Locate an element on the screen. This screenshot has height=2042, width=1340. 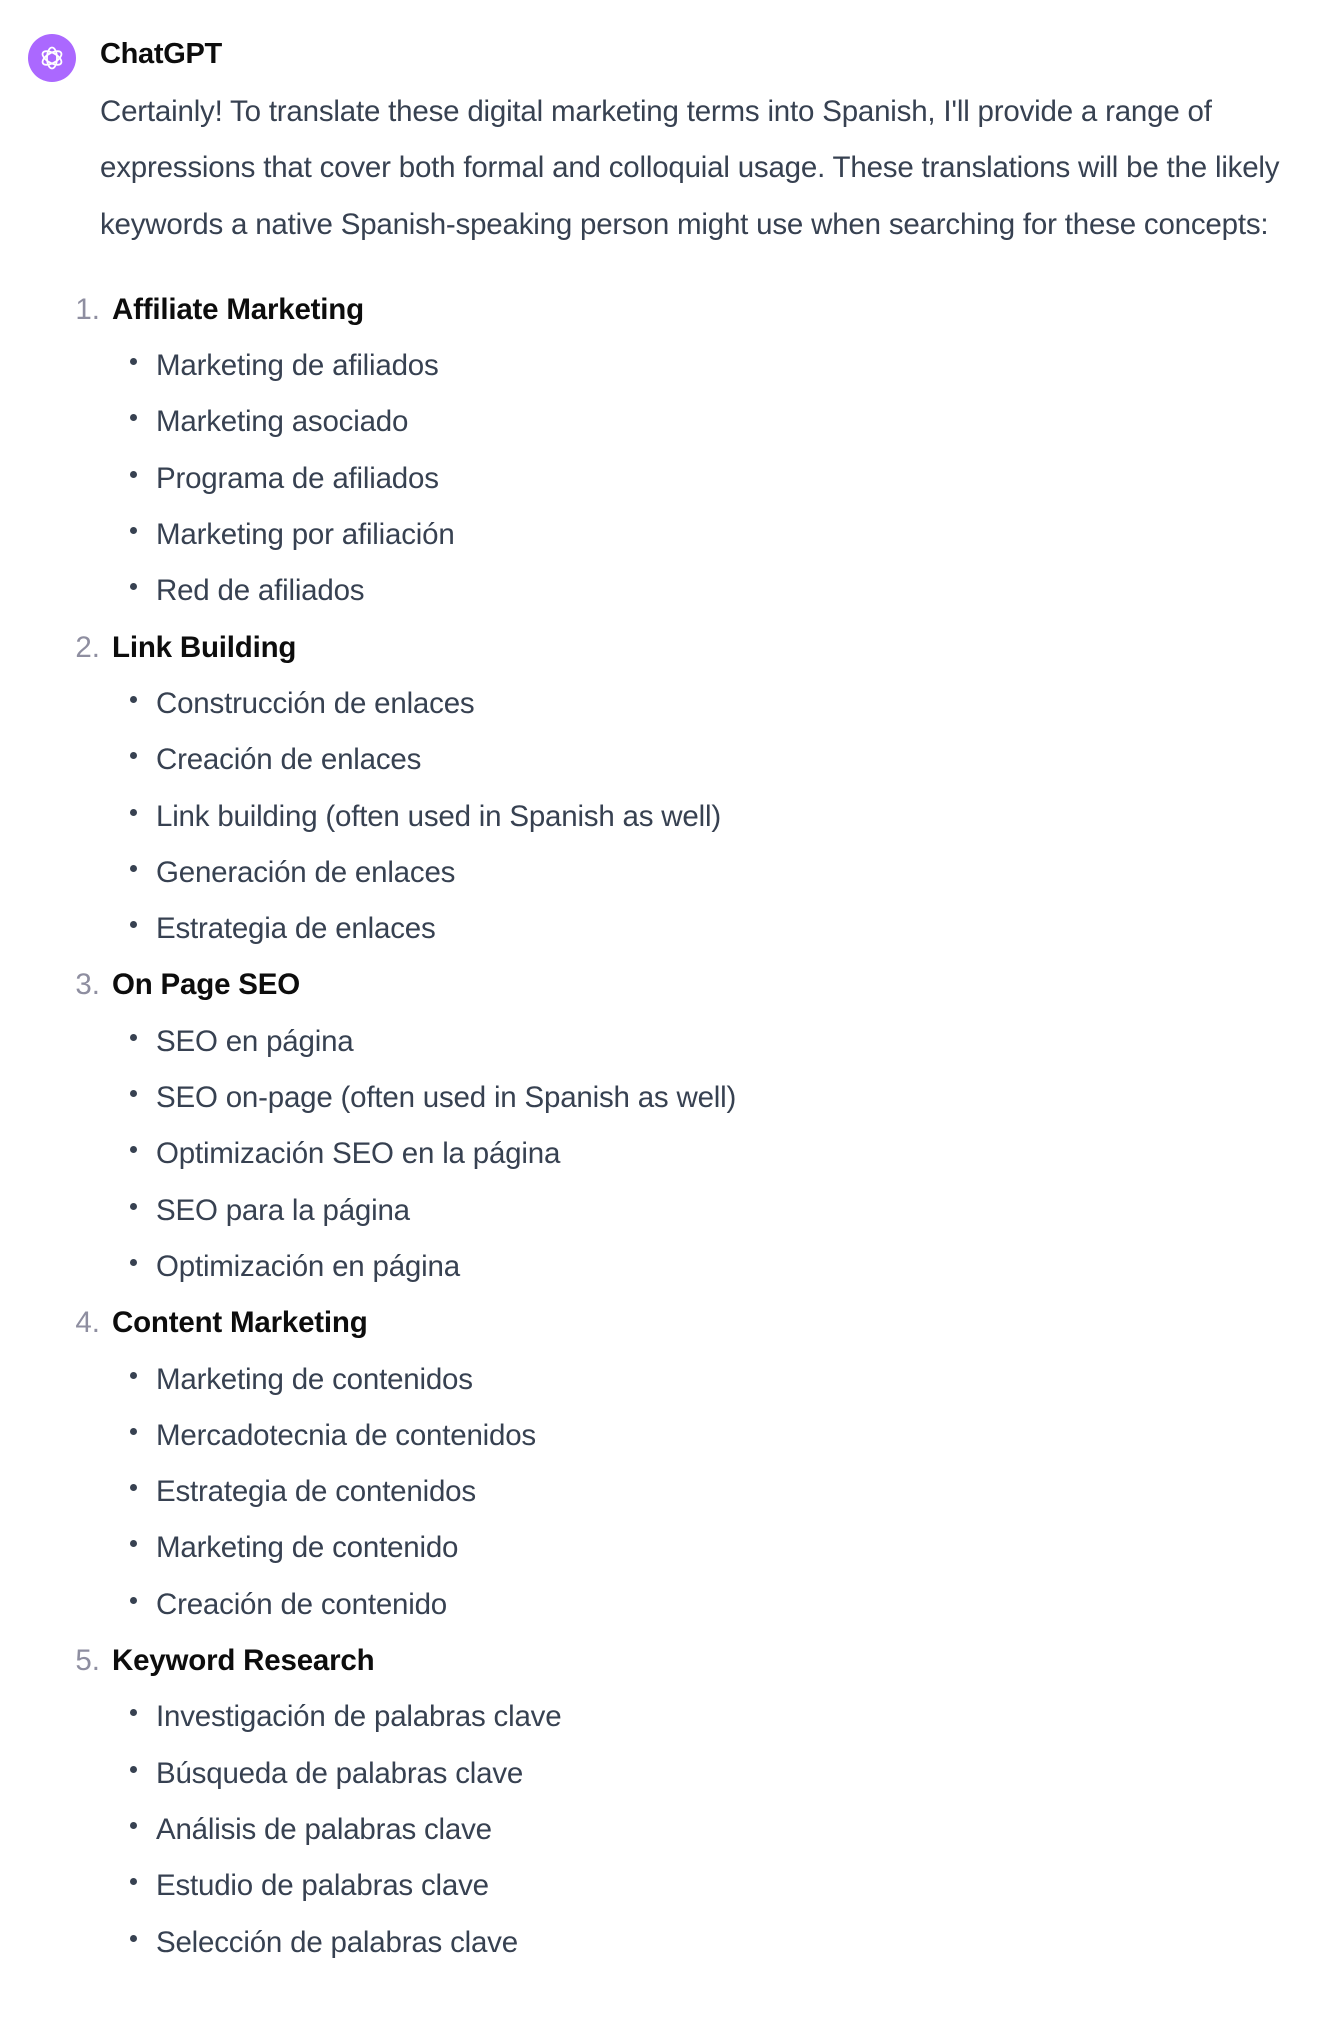
section-number: 3. is located at coordinates (87, 985).